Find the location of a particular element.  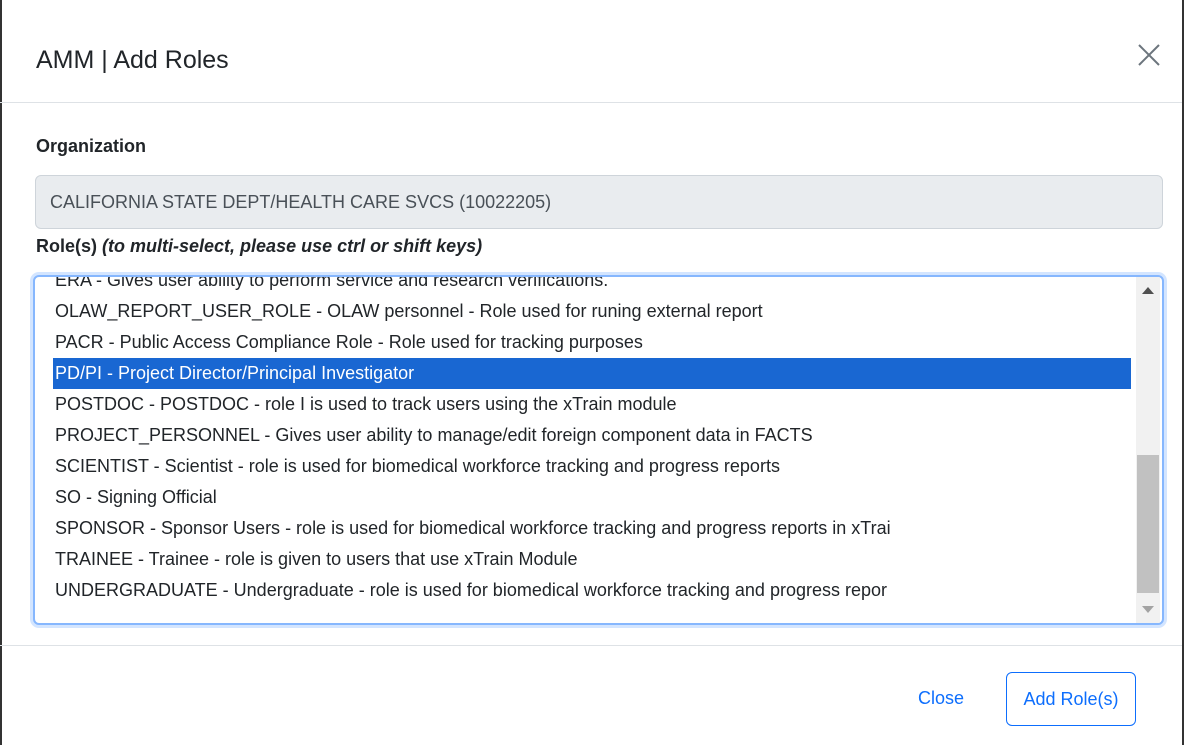

roles-scrollbar is located at coordinates (1148, 450).